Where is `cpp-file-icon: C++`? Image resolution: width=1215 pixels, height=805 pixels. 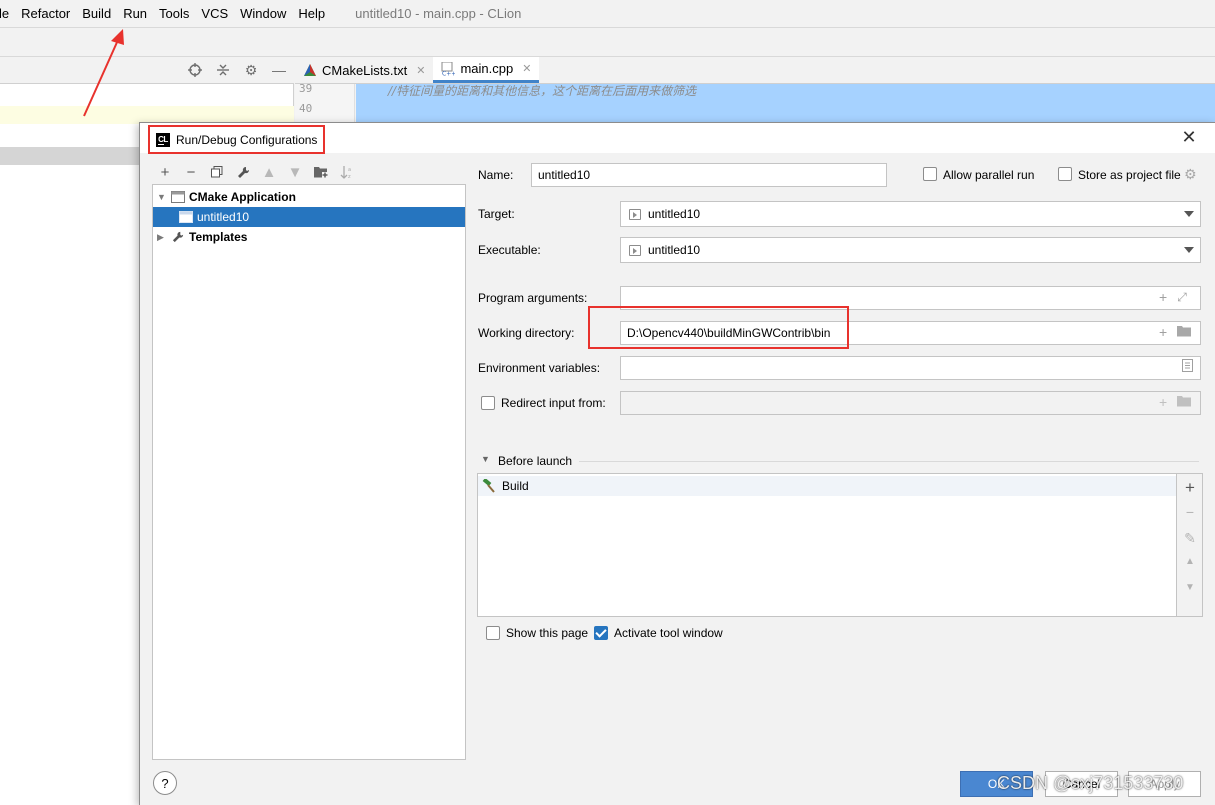
cpp-file-icon: C++ is located at coordinates (448, 68).